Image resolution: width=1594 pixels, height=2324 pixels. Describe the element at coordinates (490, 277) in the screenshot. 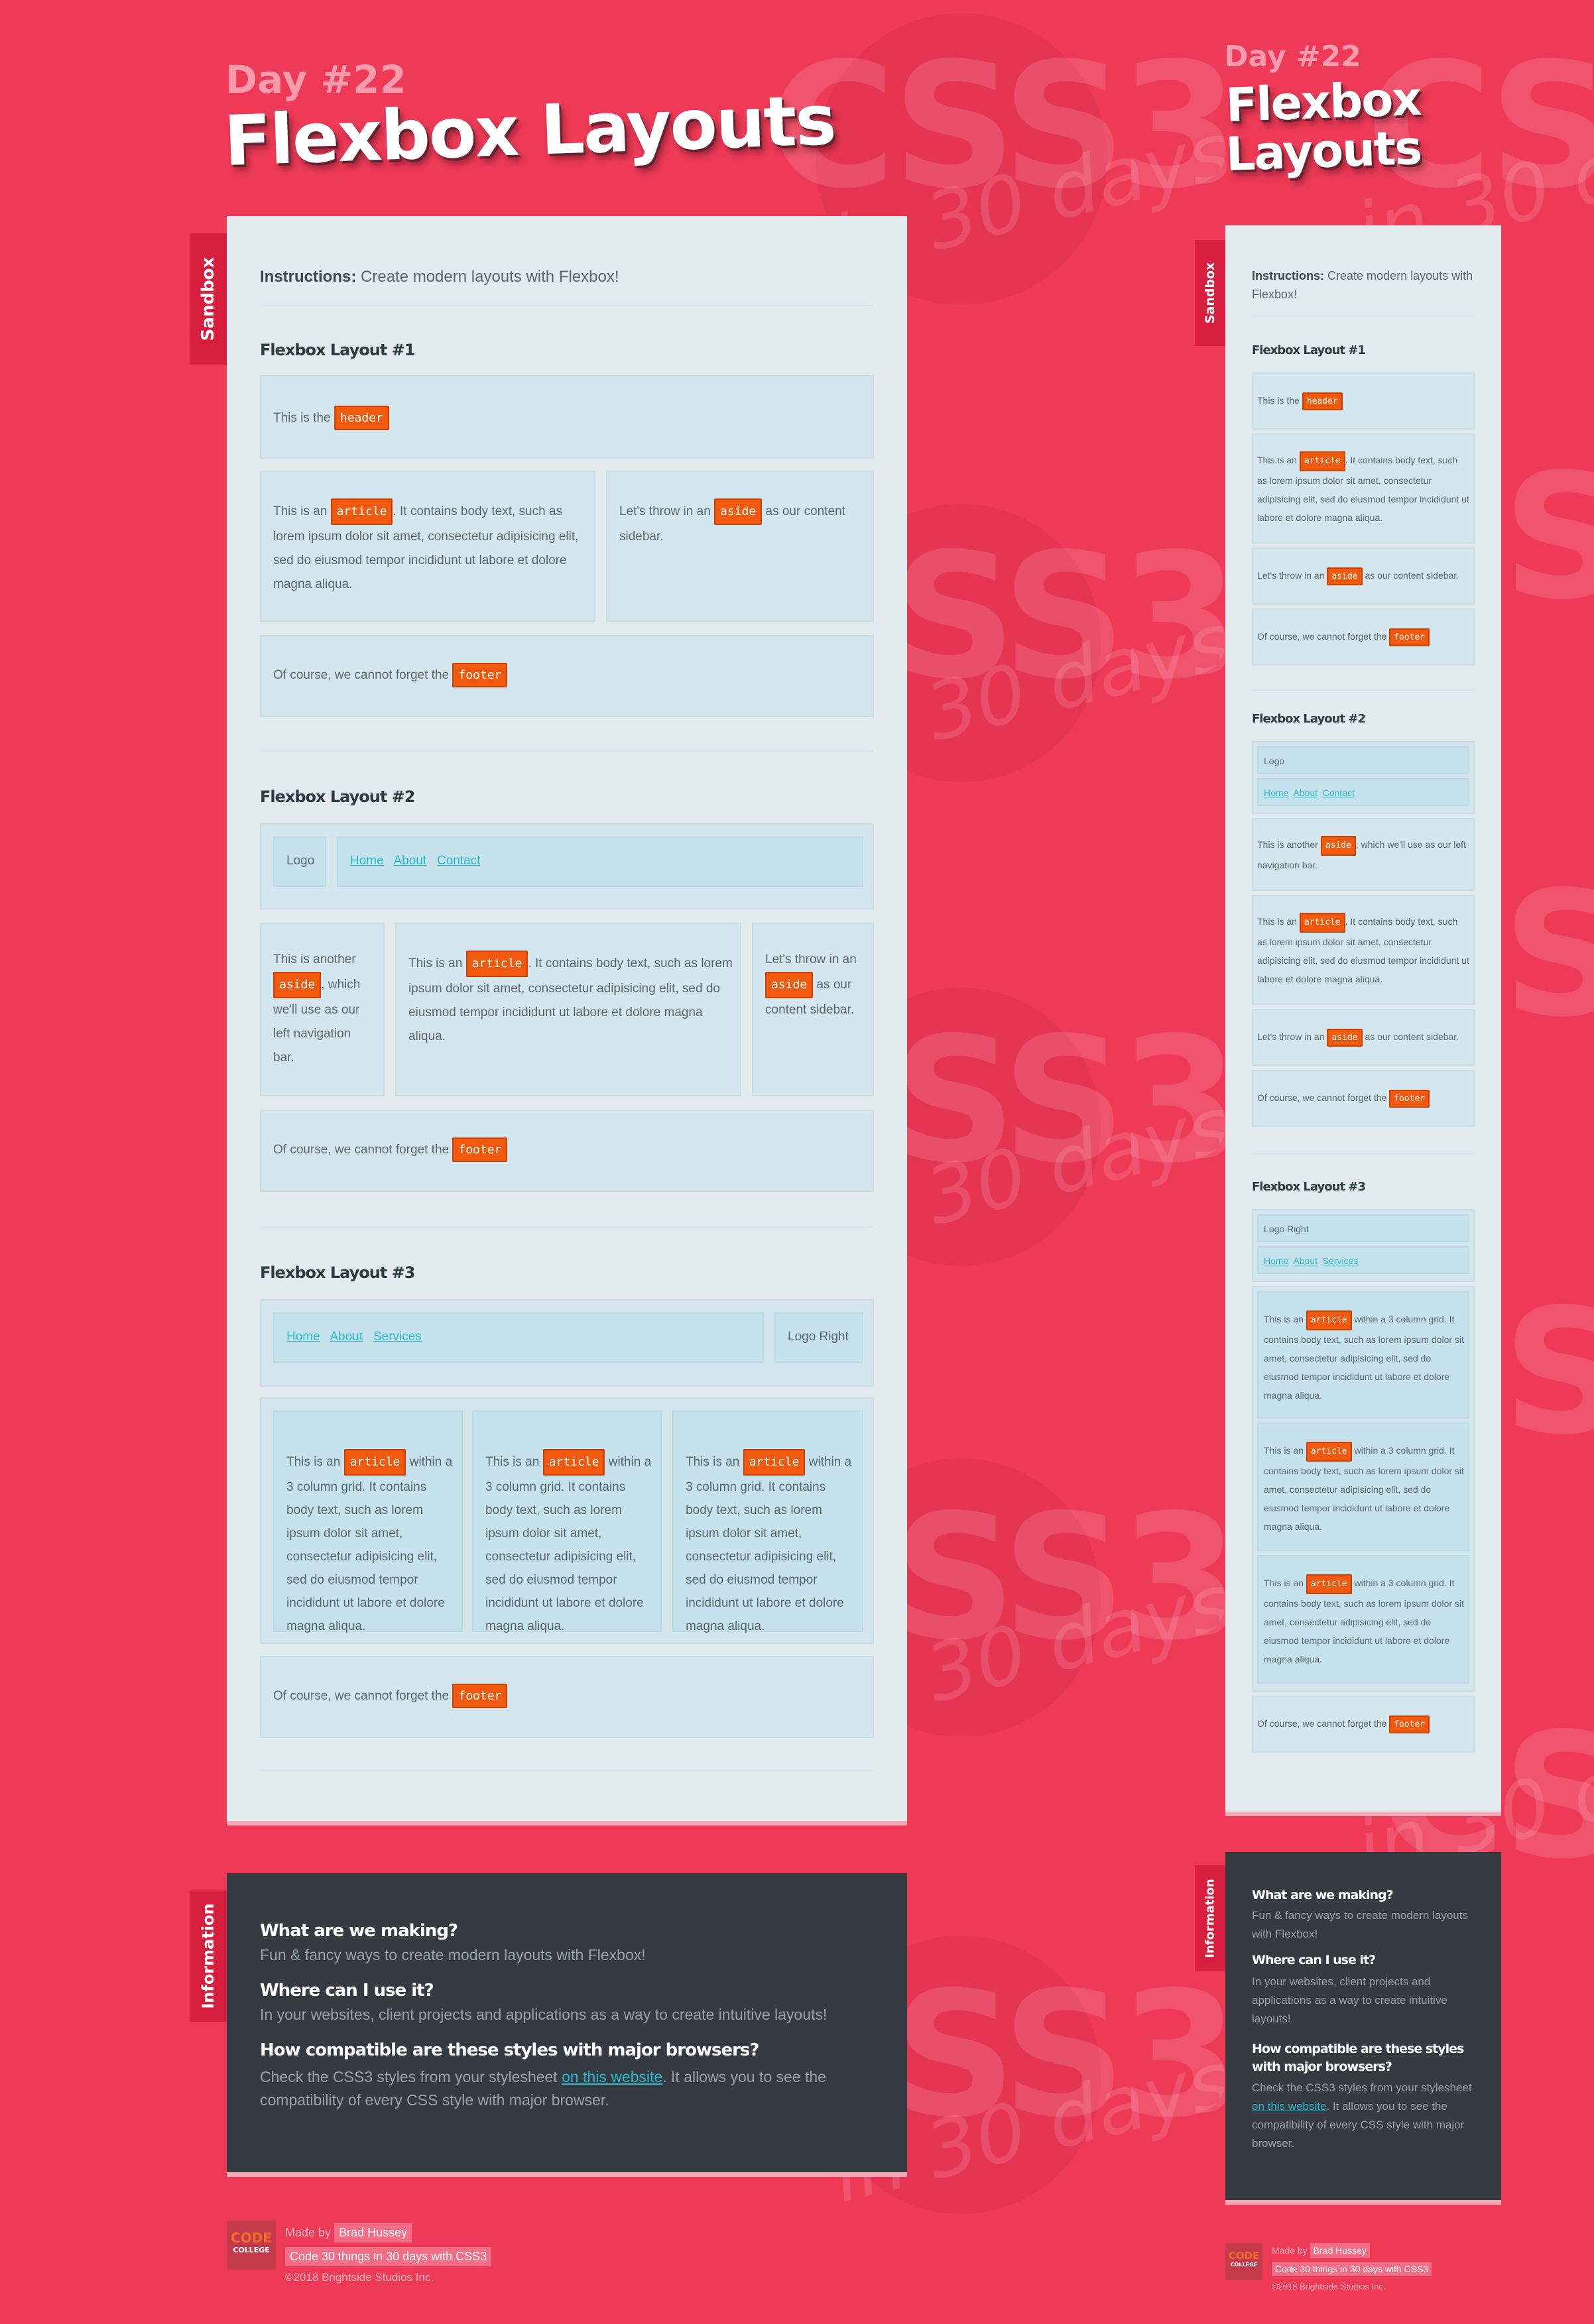

I see `instructions-text: Create modern layouts with Flexbox!` at that location.